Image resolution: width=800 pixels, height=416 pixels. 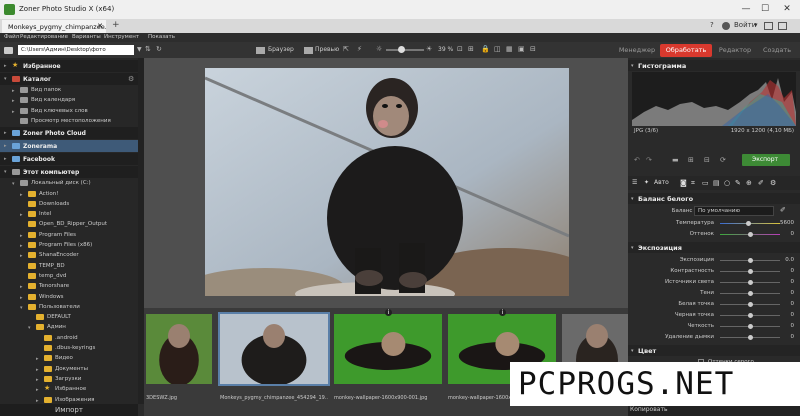 What do you see at coordinates (723, 160) in the screenshot?
I see `reset-icon: ⟳` at bounding box center [723, 160].